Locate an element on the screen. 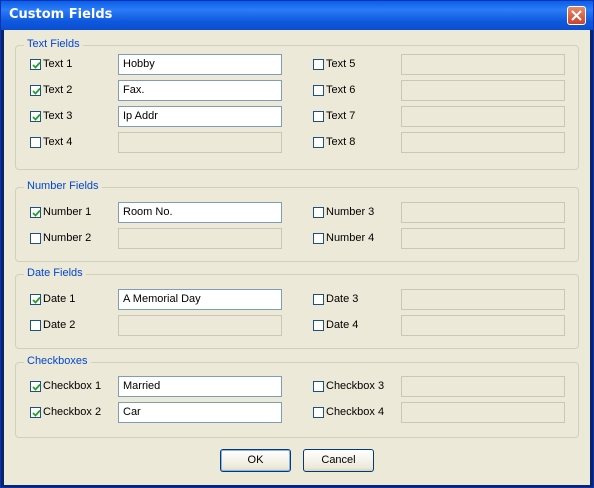  close-icon is located at coordinates (576, 15).